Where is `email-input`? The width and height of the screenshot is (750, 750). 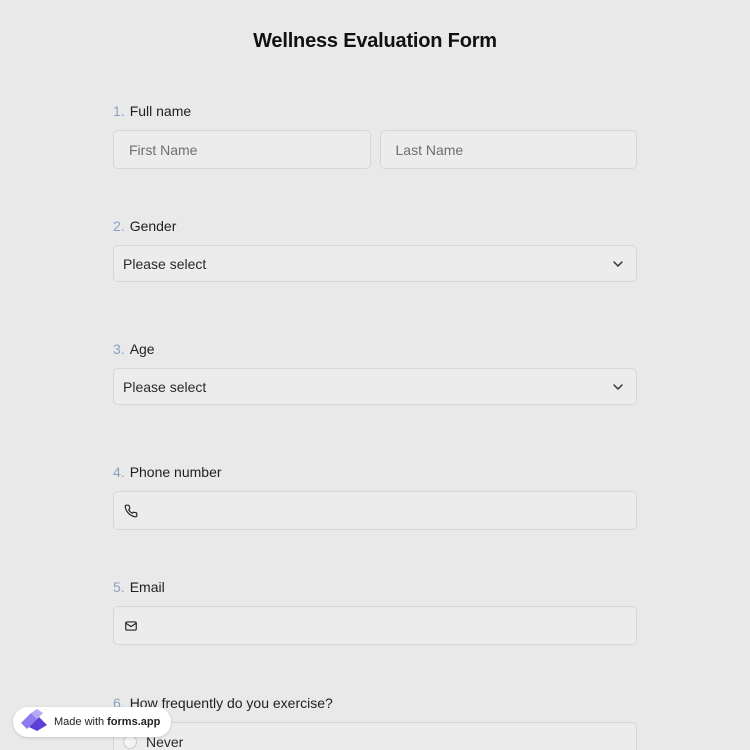 email-input is located at coordinates (375, 625).